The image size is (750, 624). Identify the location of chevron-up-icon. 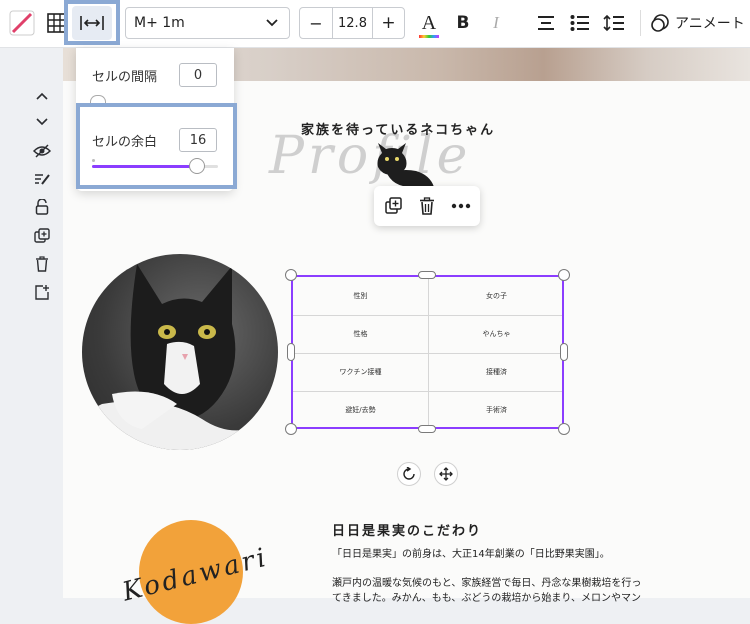
(42, 96).